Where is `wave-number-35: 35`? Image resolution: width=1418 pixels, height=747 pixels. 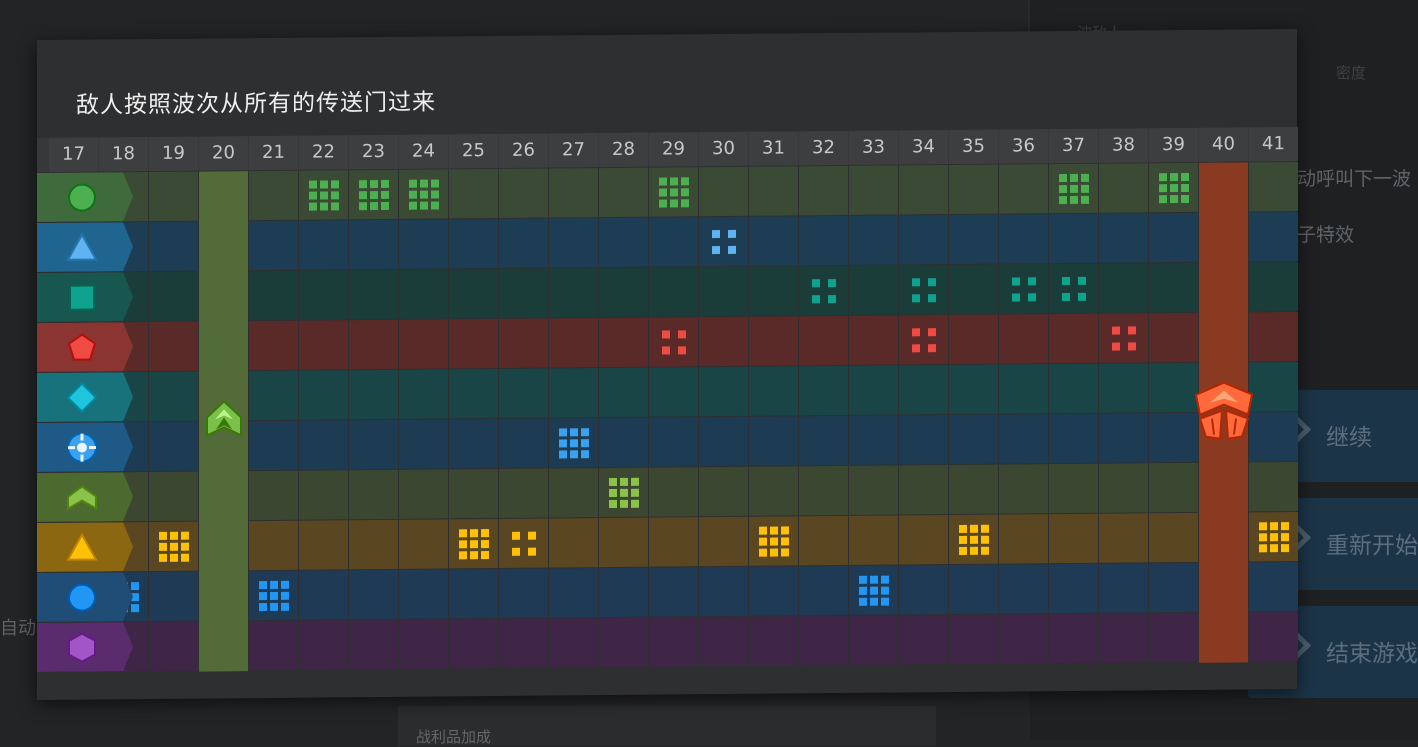 wave-number-35: 35 is located at coordinates (973, 147).